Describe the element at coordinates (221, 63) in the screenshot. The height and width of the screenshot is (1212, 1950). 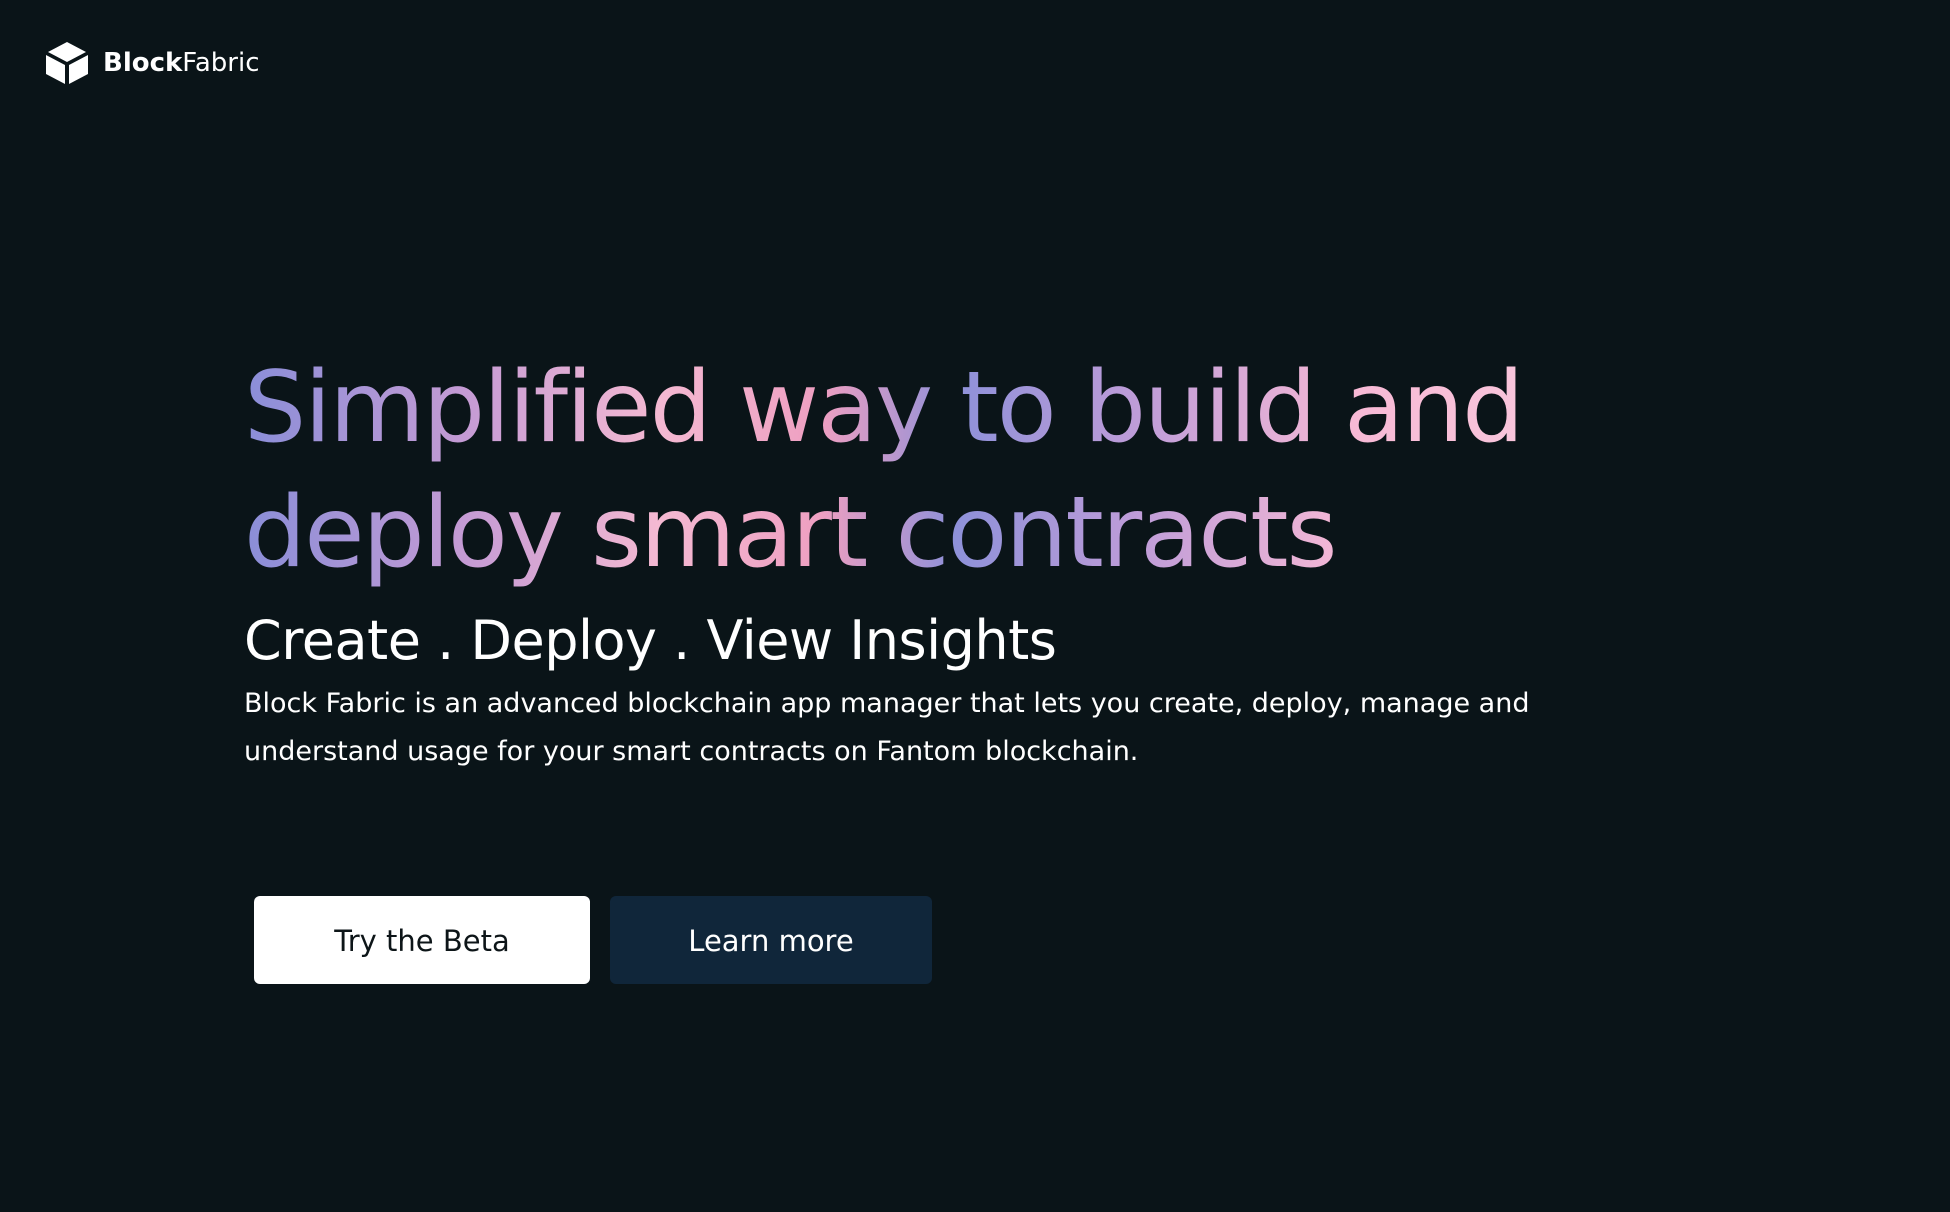
I see `logo-wordmark-fabric: Fabric` at that location.